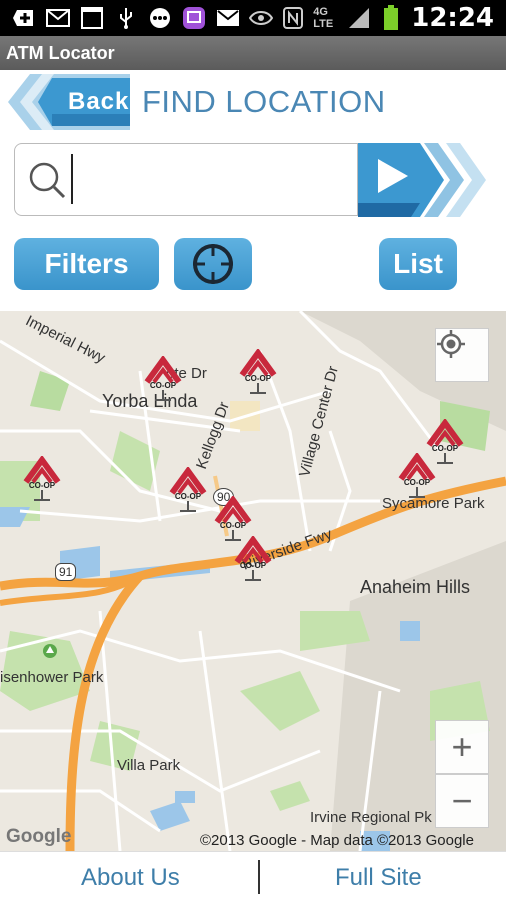  I want to click on search-box, so click(186, 179).